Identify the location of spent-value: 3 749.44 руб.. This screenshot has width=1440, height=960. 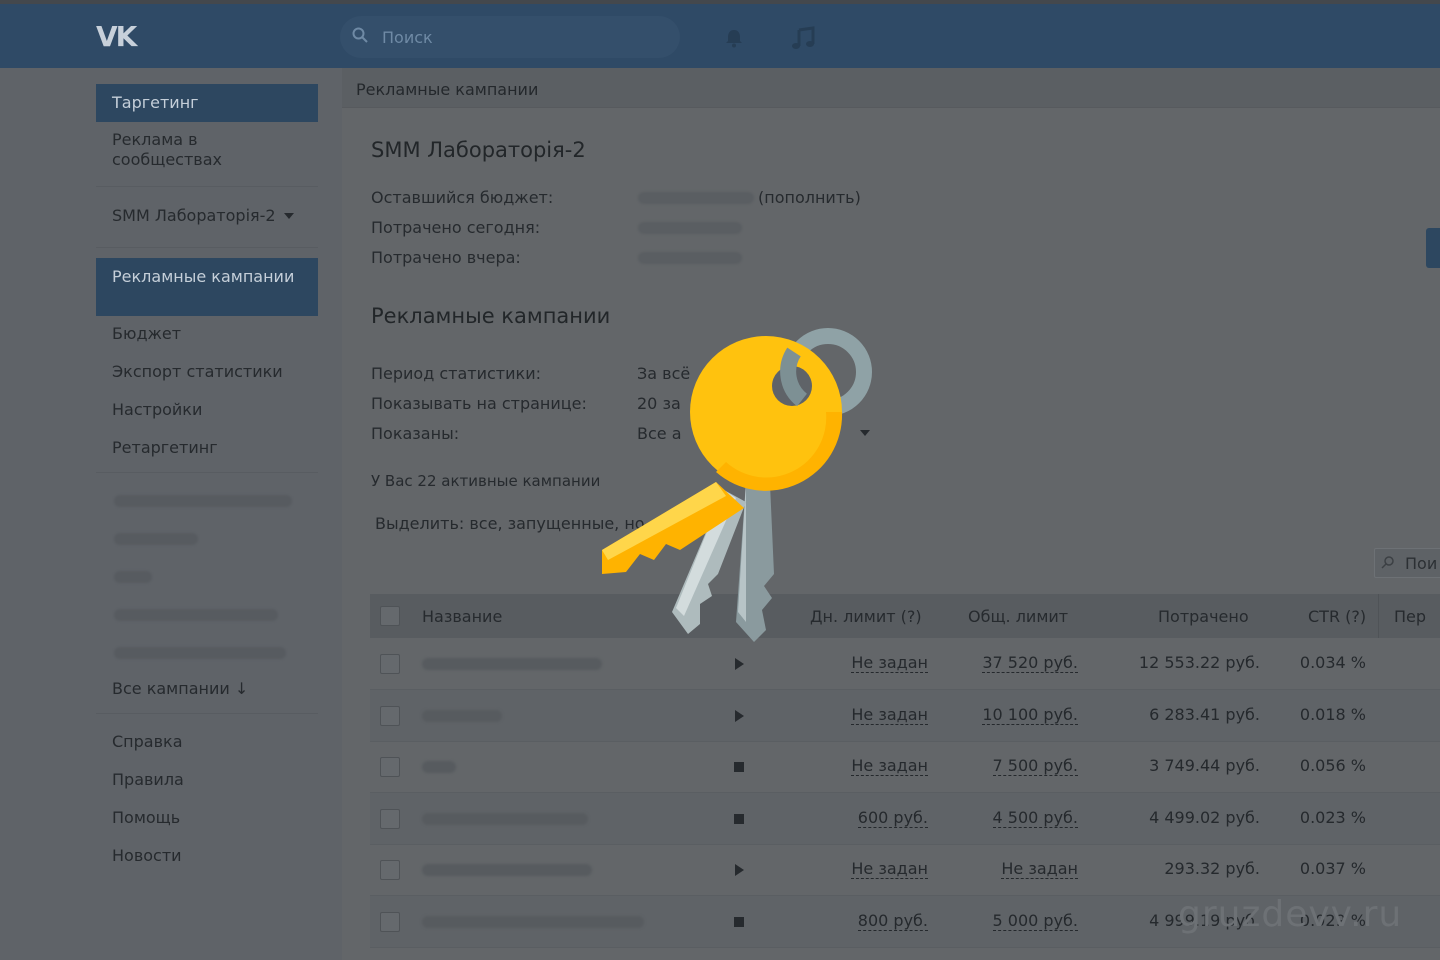
(1204, 765).